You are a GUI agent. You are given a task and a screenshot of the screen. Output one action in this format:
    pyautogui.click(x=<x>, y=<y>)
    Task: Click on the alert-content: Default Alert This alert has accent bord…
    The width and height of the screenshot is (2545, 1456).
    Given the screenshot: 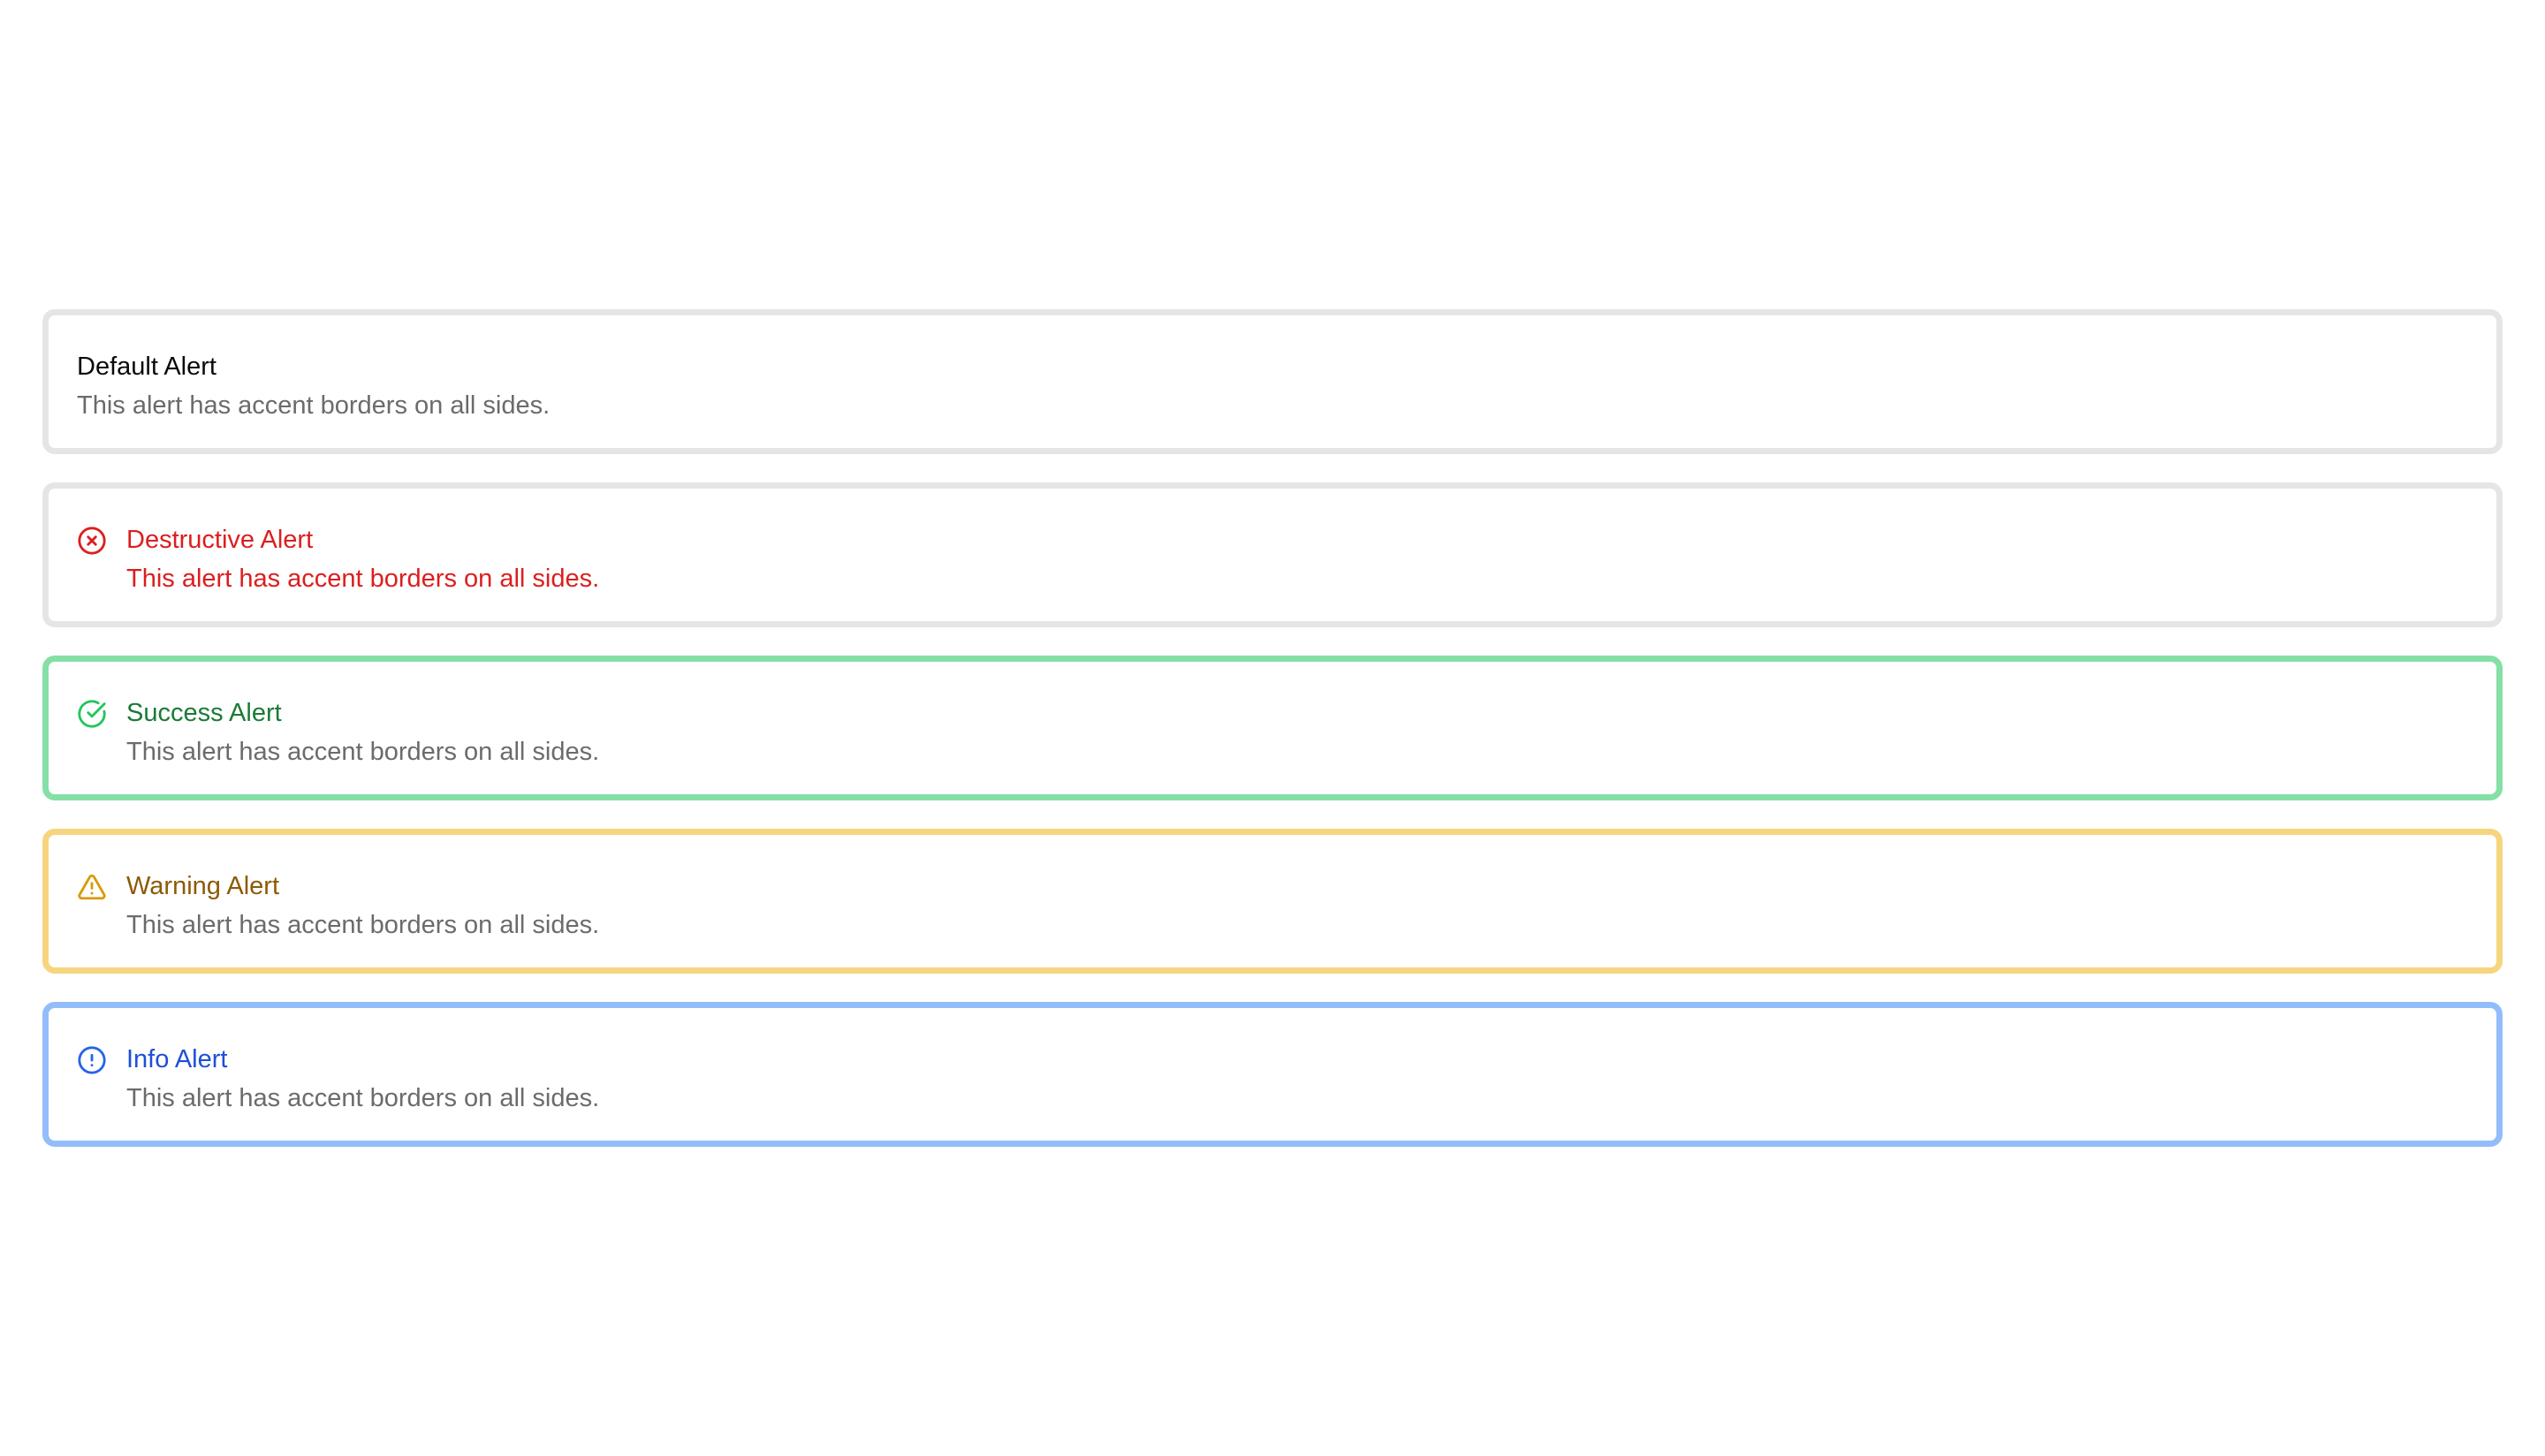 What is the action you would take?
    pyautogui.click(x=313, y=386)
    